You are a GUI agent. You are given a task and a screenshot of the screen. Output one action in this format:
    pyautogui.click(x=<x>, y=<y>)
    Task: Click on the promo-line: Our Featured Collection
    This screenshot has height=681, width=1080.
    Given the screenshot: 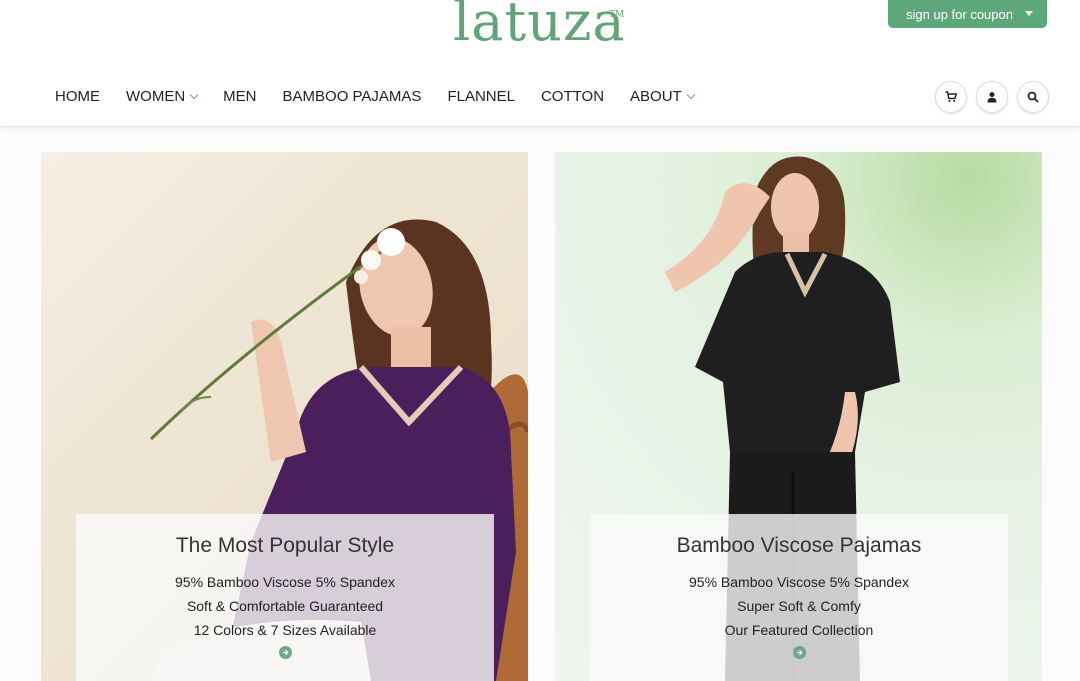 What is the action you would take?
    pyautogui.click(x=799, y=630)
    